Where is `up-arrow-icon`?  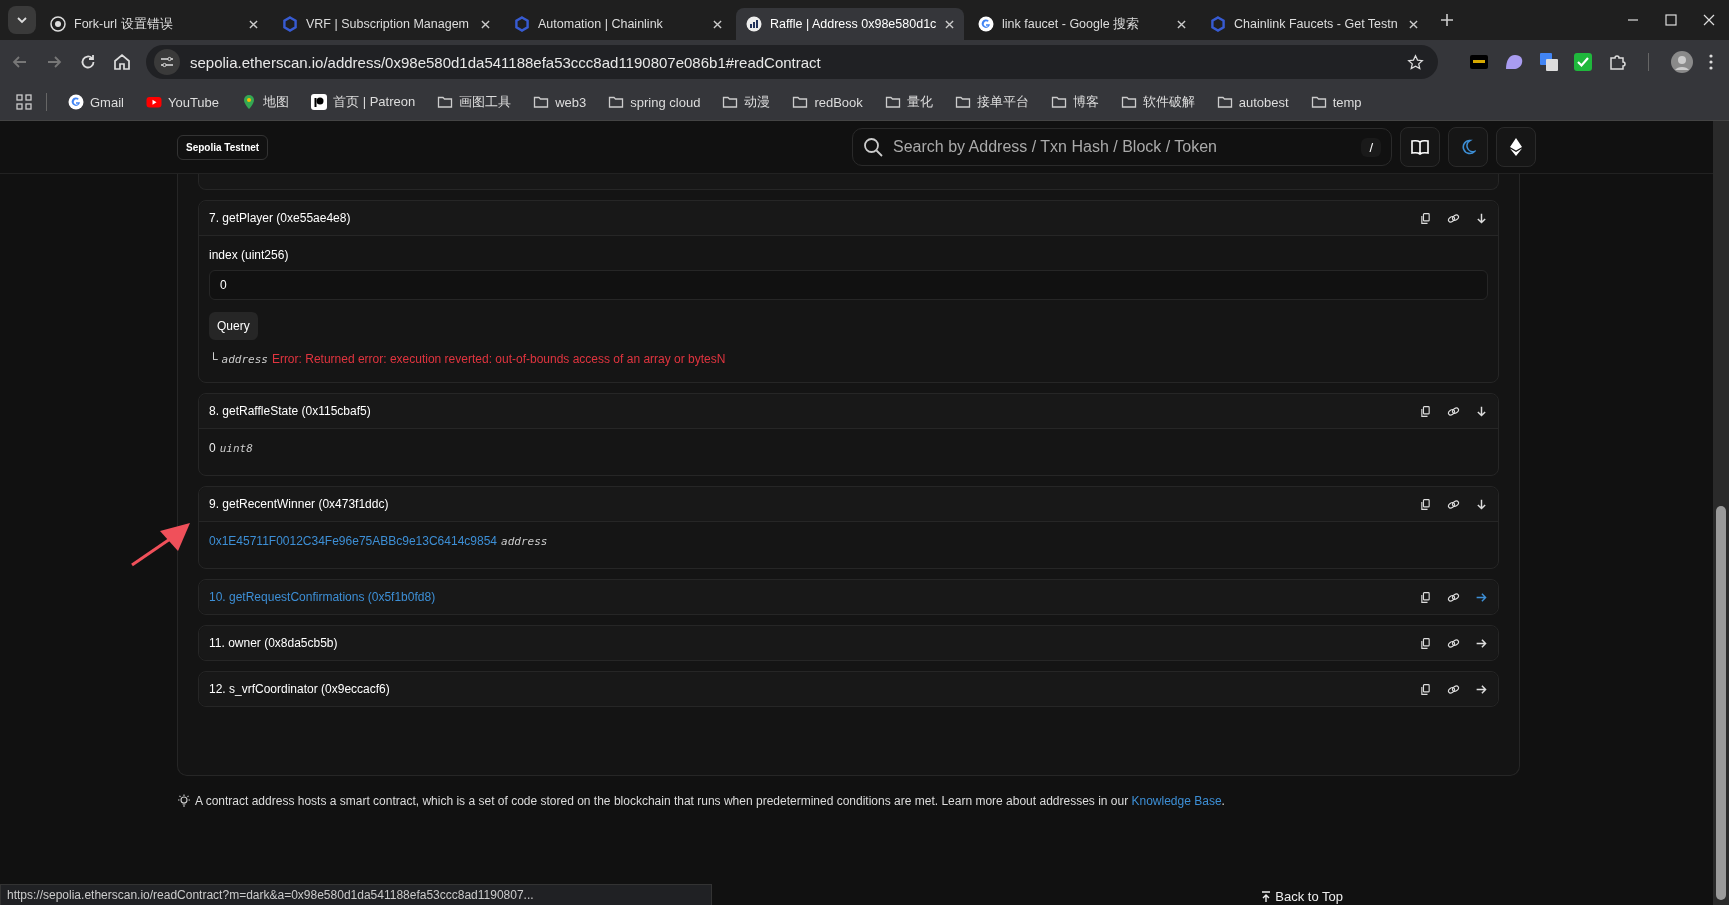
up-arrow-icon is located at coordinates (1266, 896).